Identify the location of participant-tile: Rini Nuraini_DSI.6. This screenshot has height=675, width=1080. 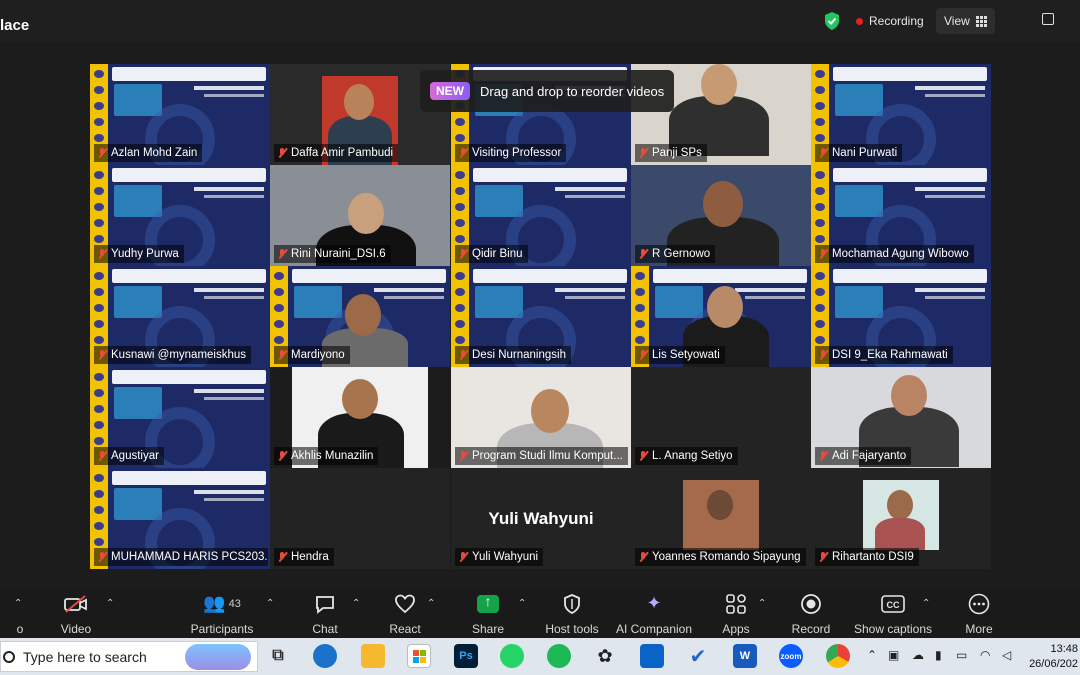
(360, 215).